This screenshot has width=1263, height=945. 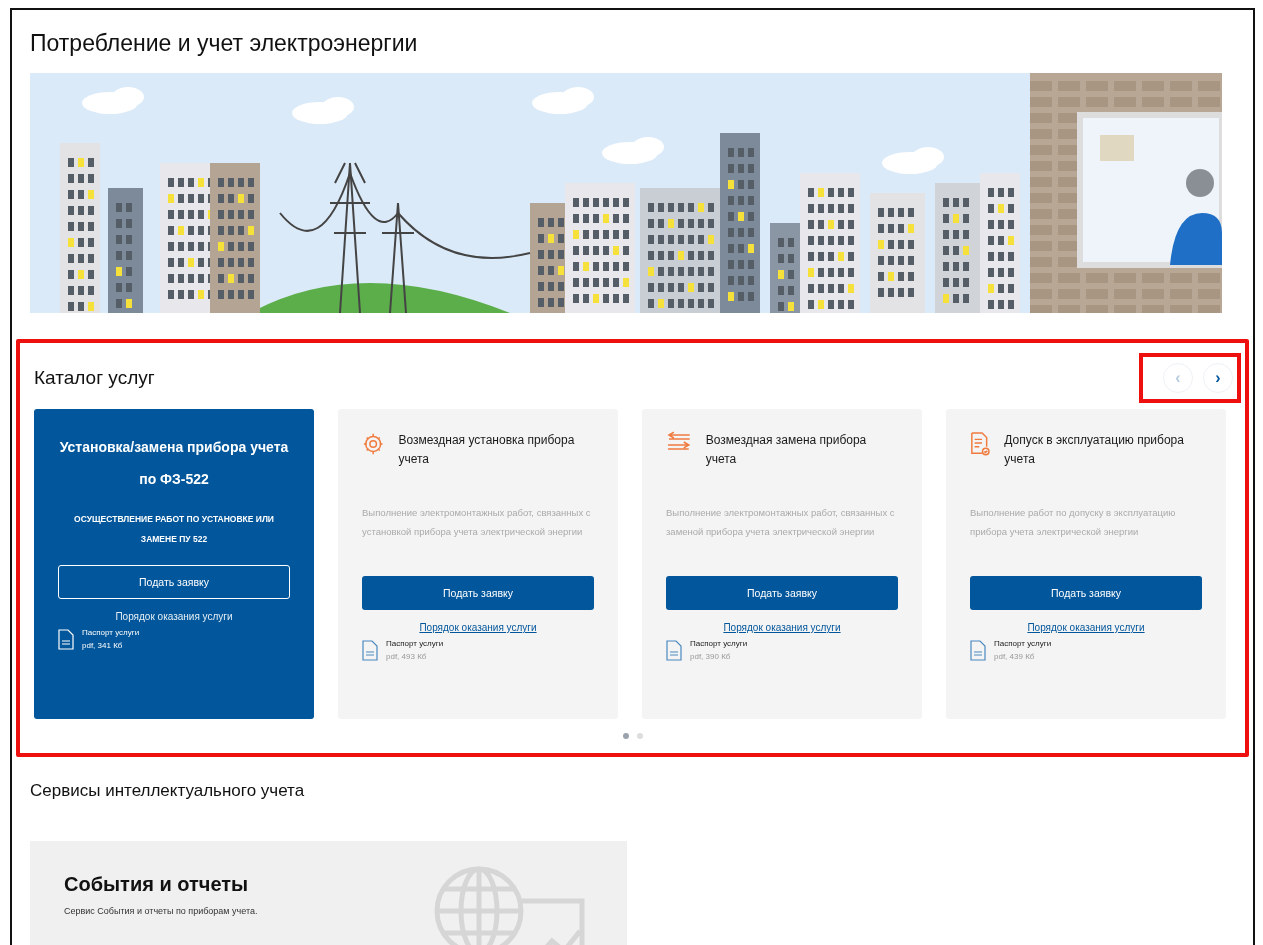 I want to click on file-info: pdf, 439 Кб, so click(x=1015, y=657).